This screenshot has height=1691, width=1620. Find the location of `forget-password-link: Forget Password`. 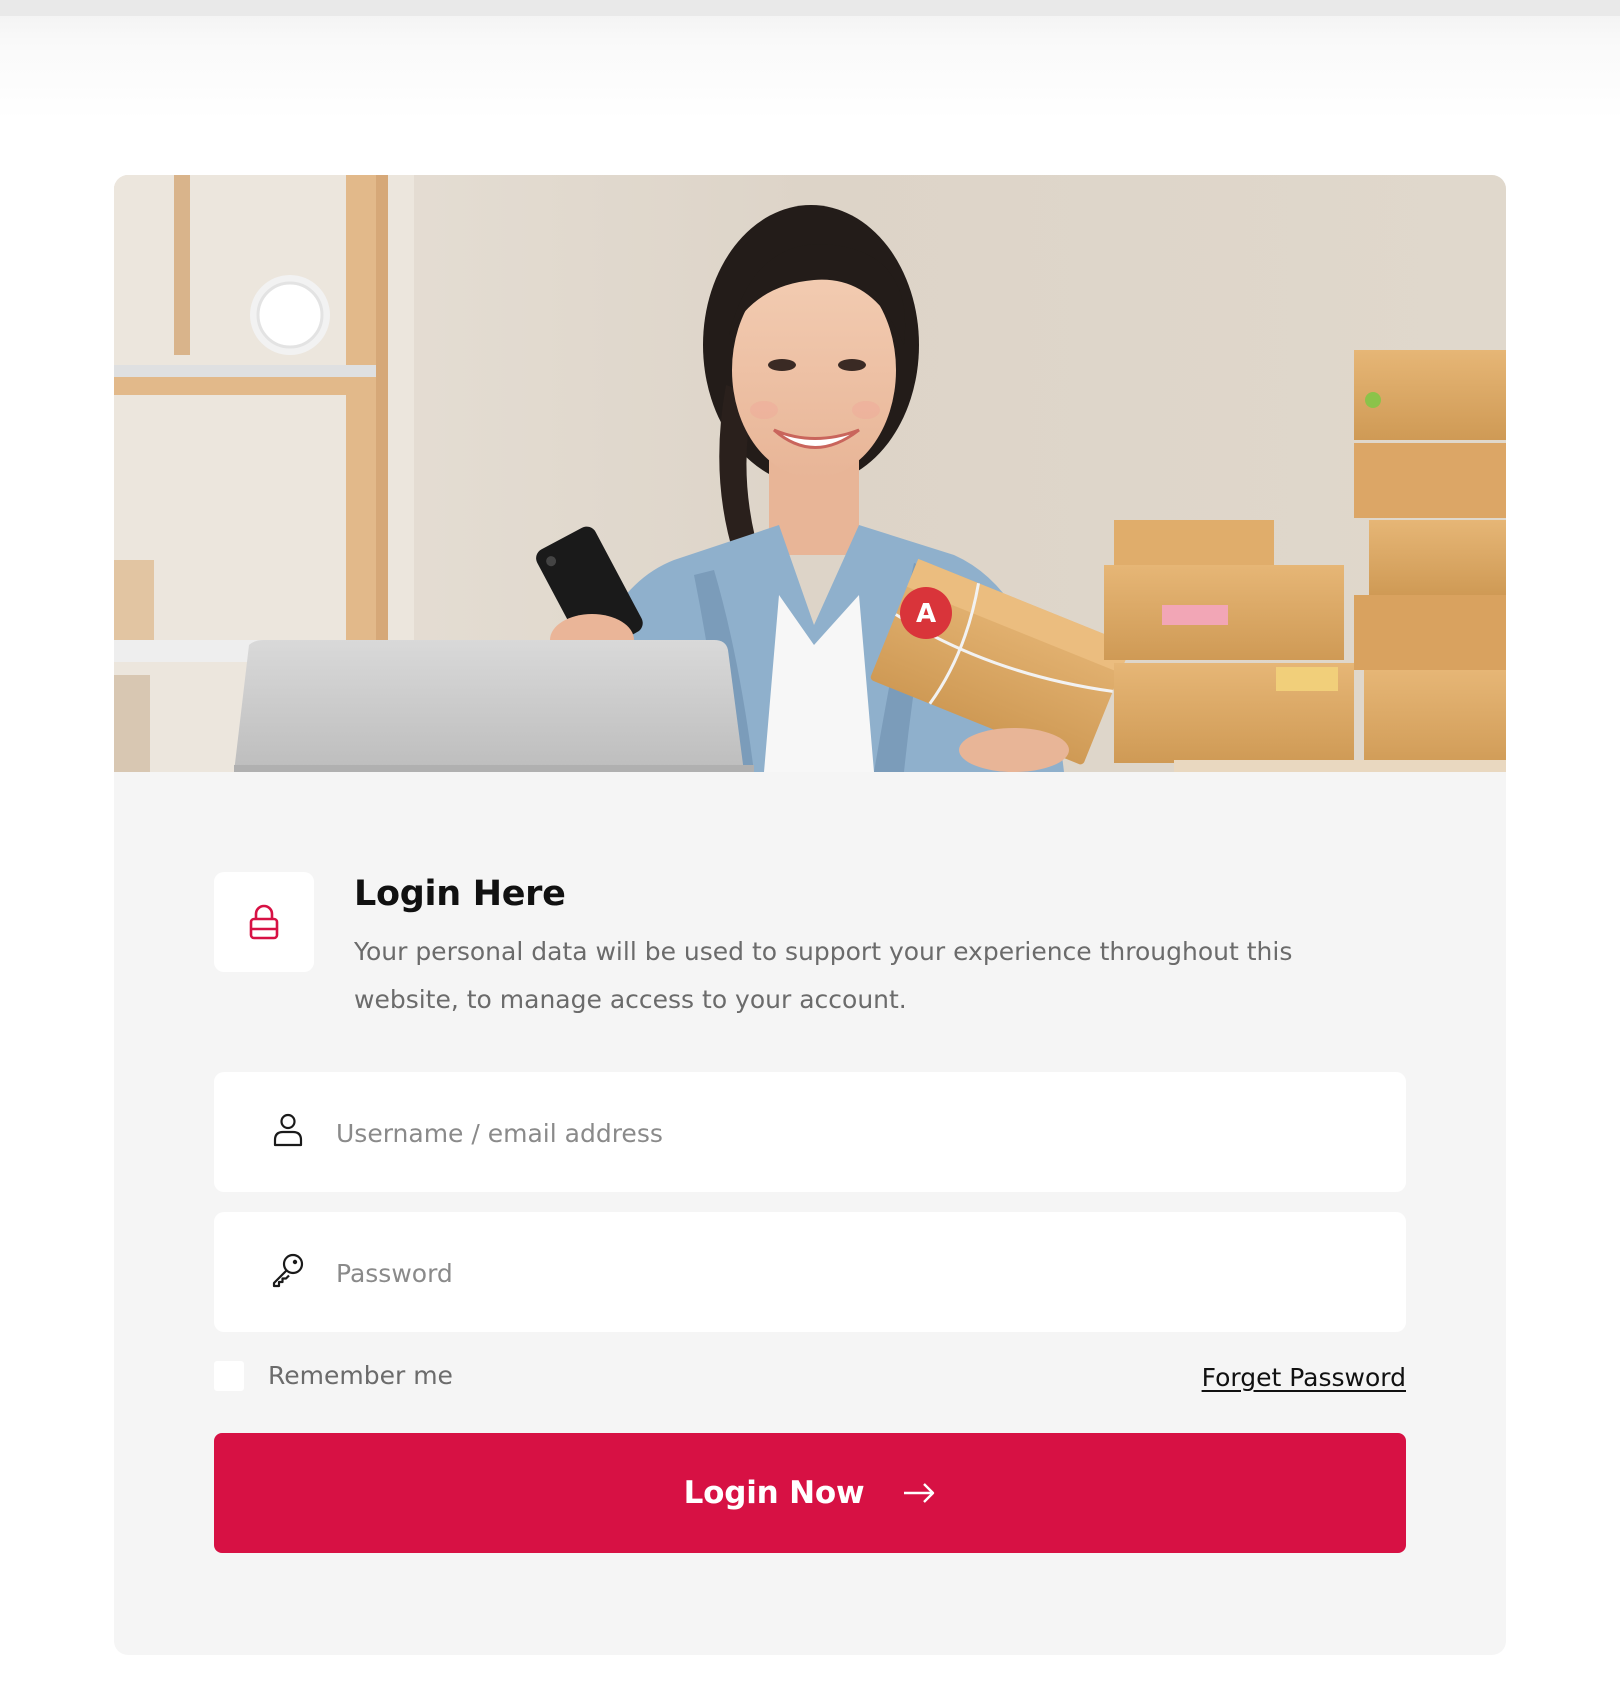

forget-password-link: Forget Password is located at coordinates (1304, 1378).